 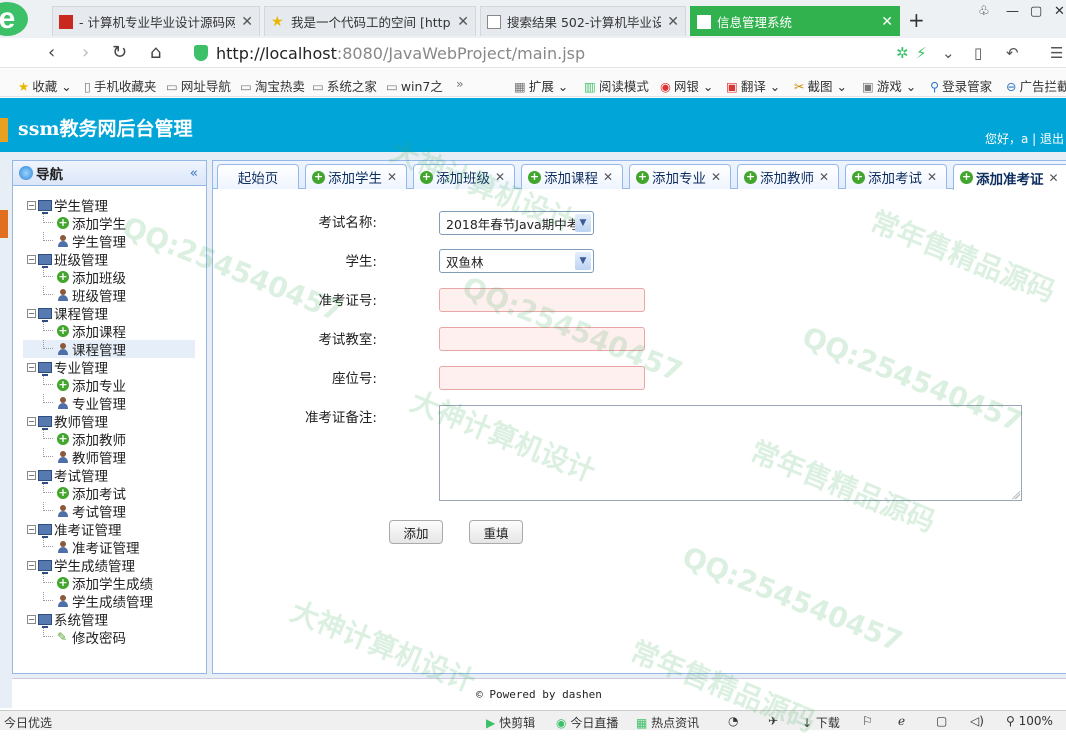 I want to click on screenshot-button: ✂ 截图 ⌄, so click(x=820, y=85).